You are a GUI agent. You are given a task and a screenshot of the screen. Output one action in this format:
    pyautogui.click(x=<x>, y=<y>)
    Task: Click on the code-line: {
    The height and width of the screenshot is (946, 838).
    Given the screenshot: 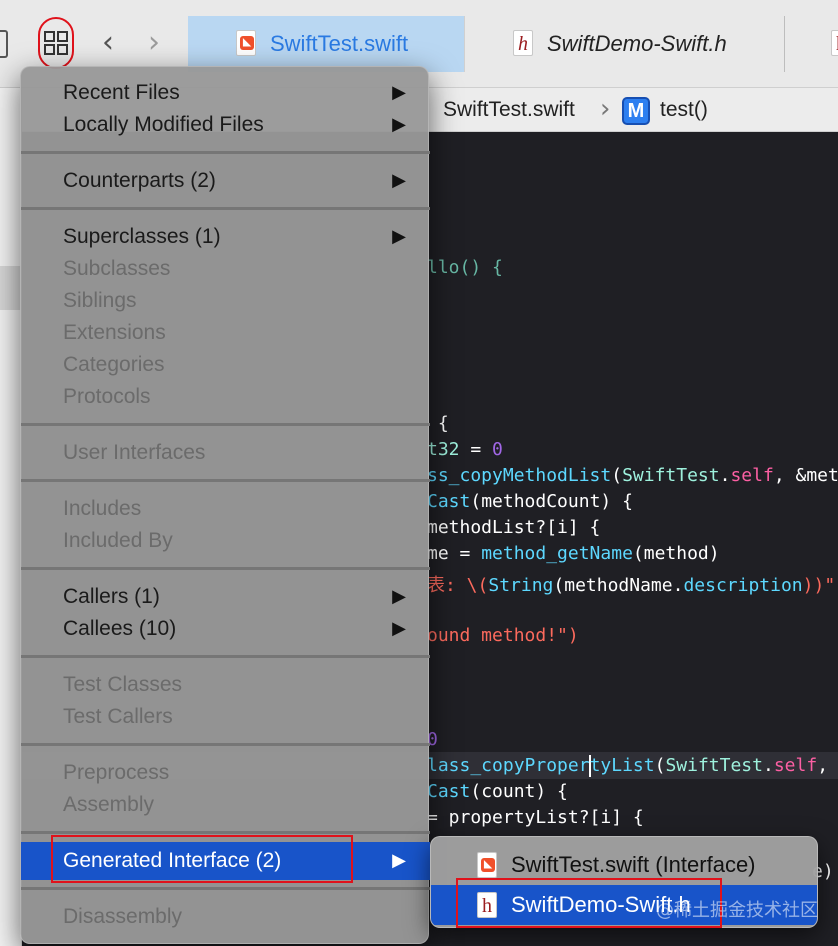 What is the action you would take?
    pyautogui.click(x=438, y=423)
    